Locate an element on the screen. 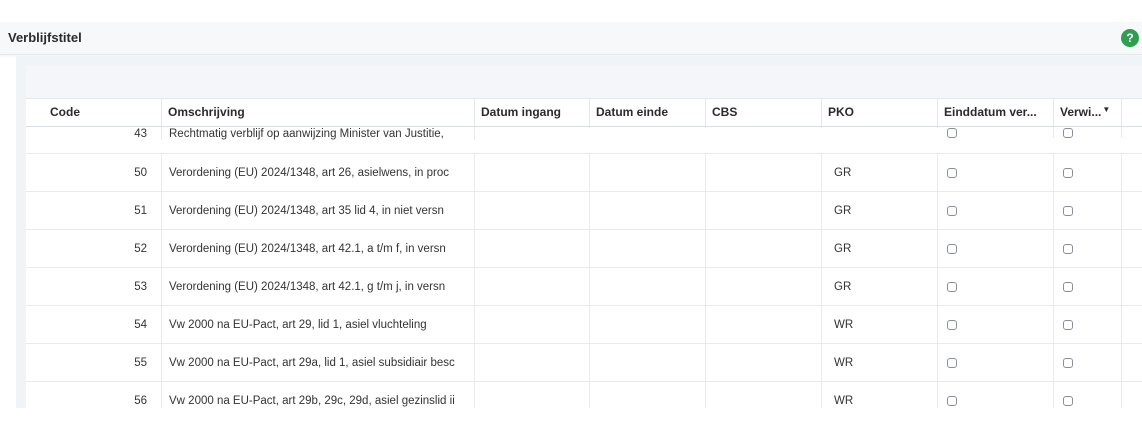  code-cell: 53 is located at coordinates (94, 286).